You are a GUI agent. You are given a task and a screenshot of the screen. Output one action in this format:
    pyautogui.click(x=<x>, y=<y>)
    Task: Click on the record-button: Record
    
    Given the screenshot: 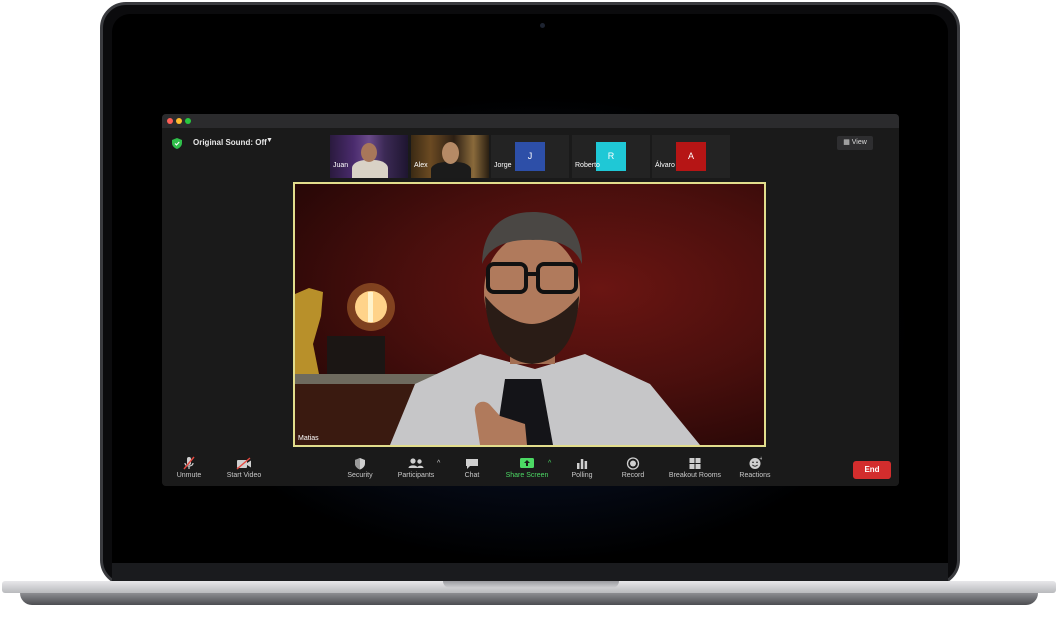 What is the action you would take?
    pyautogui.click(x=633, y=470)
    